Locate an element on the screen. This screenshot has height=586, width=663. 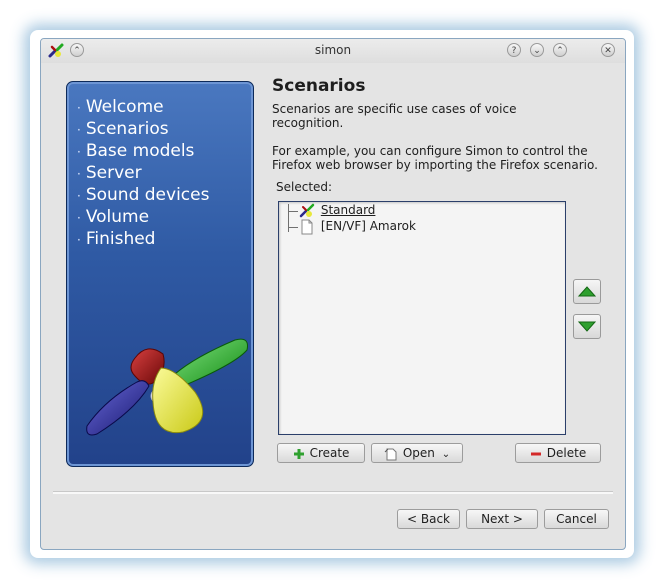
open-document-icon is located at coordinates (390, 454).